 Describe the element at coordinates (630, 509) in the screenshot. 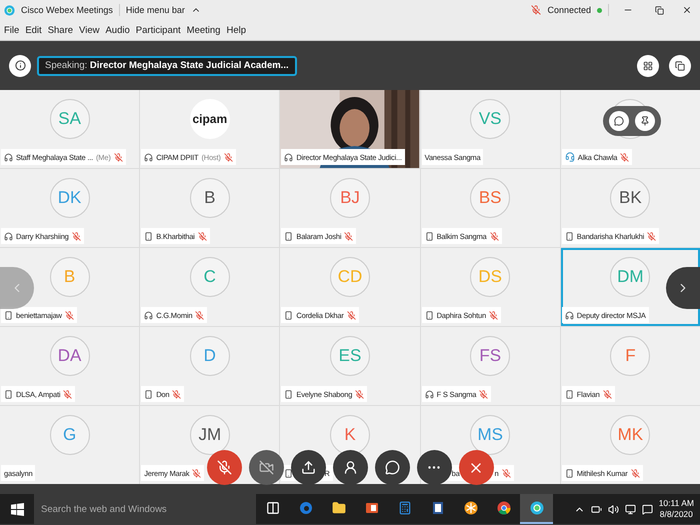

I see `network-icon` at that location.